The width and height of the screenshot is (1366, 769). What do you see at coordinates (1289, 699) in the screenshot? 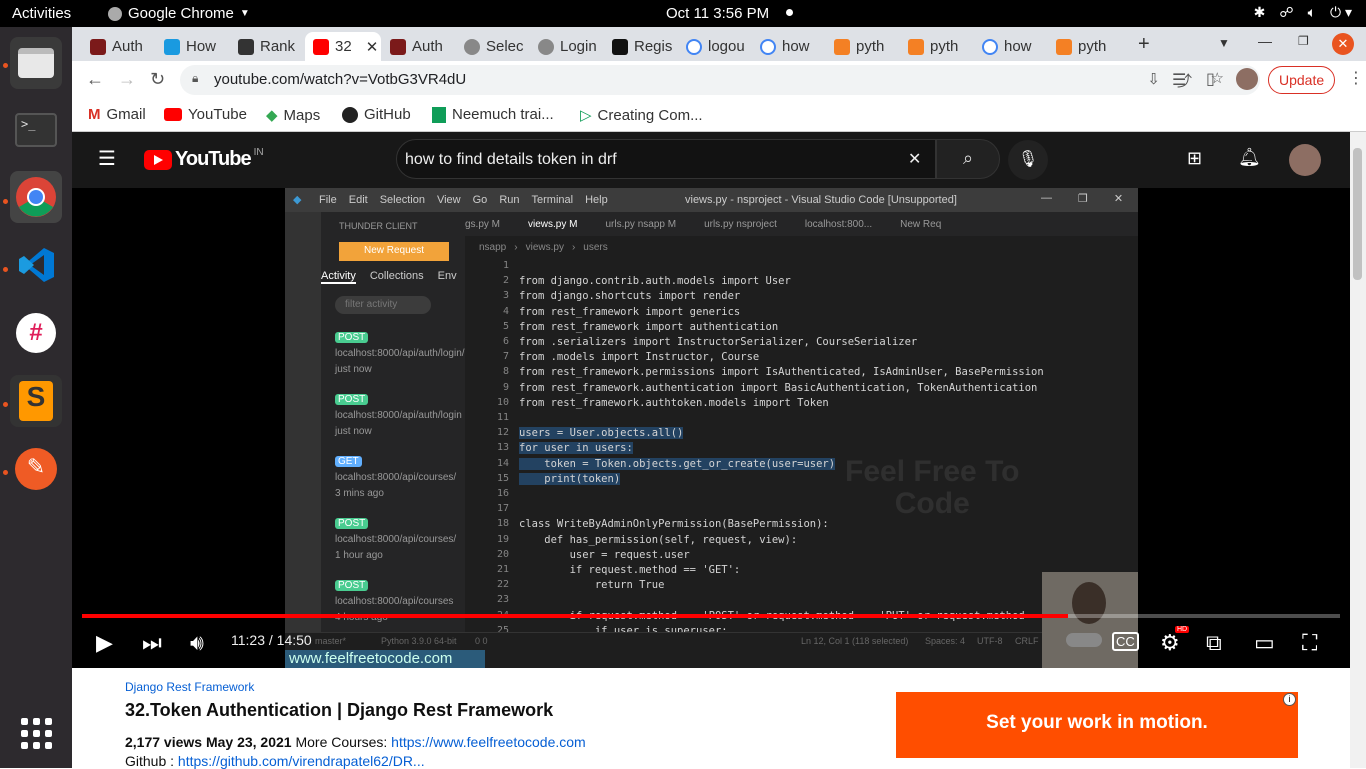
I see `ad-info-icon: i` at bounding box center [1289, 699].